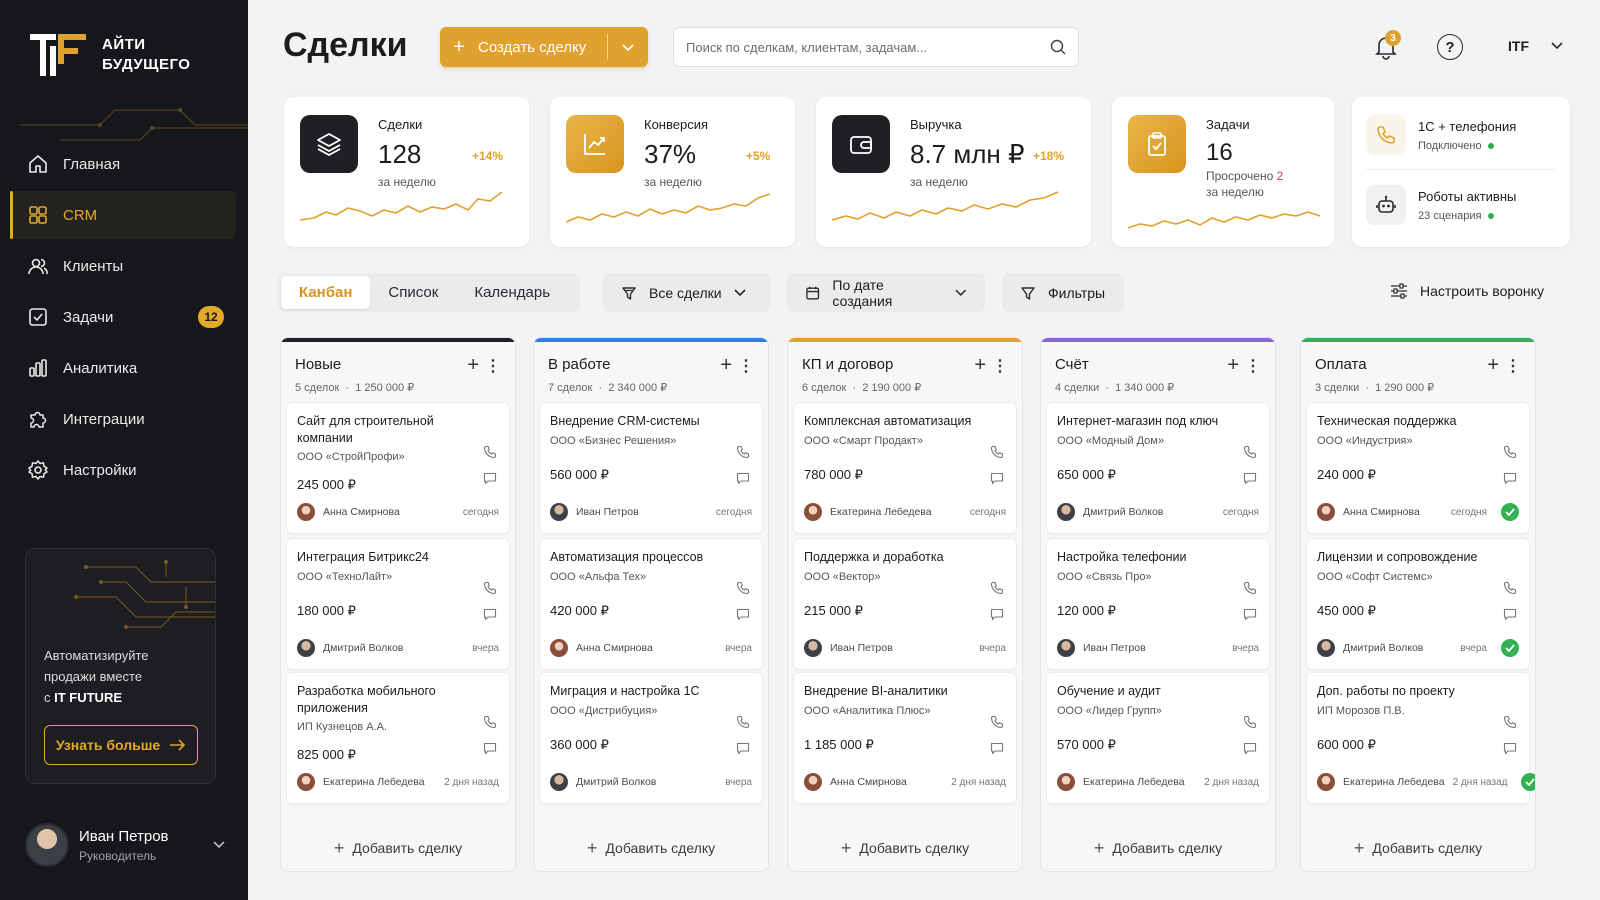 The width and height of the screenshot is (1600, 900). I want to click on configure-funnel-button: Настроить воронку, so click(1467, 291).